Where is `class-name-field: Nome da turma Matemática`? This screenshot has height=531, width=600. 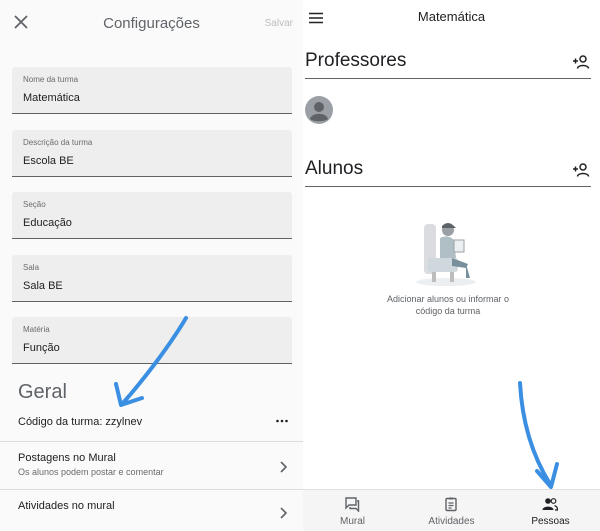 class-name-field: Nome da turma Matemática is located at coordinates (152, 90).